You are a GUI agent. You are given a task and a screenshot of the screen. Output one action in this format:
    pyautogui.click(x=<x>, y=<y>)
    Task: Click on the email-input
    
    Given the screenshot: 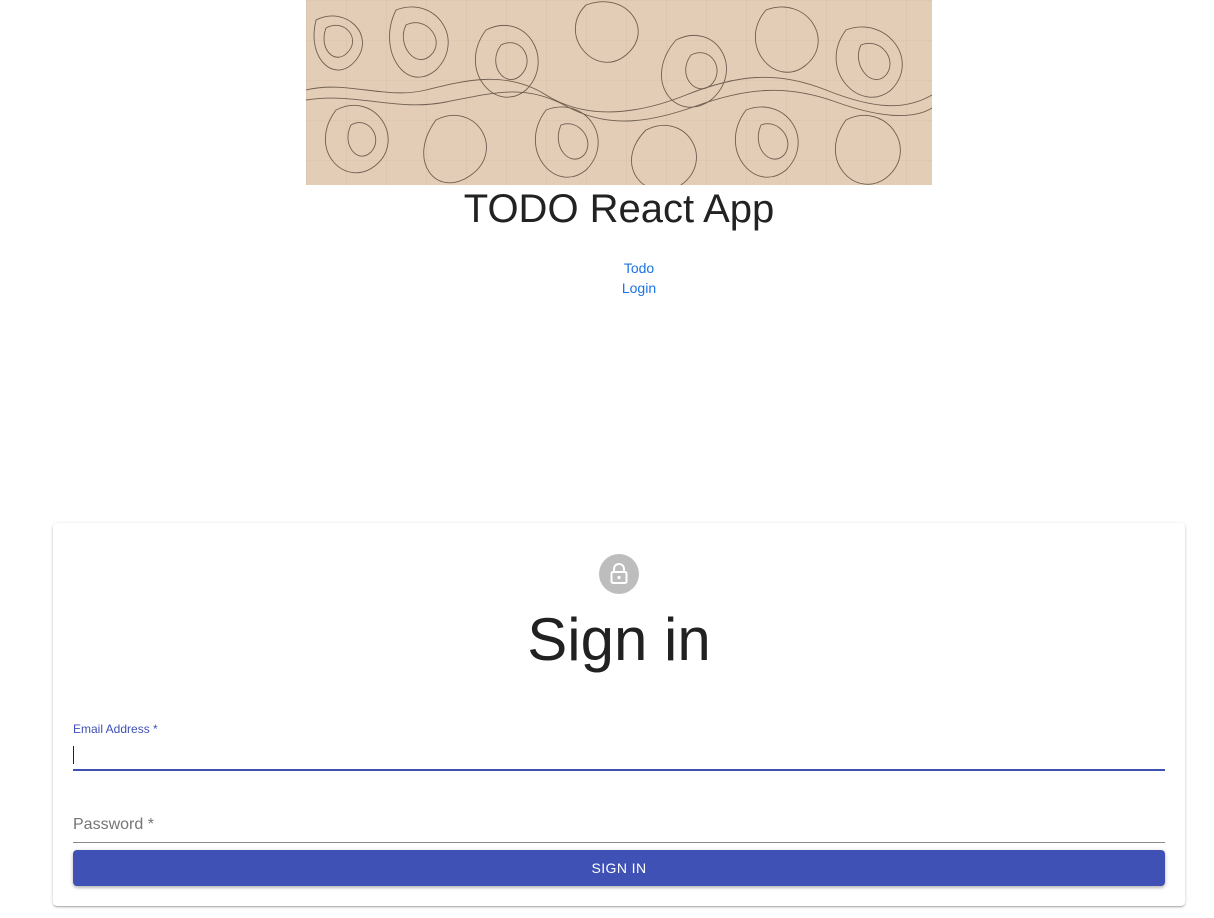 What is the action you would take?
    pyautogui.click(x=619, y=756)
    